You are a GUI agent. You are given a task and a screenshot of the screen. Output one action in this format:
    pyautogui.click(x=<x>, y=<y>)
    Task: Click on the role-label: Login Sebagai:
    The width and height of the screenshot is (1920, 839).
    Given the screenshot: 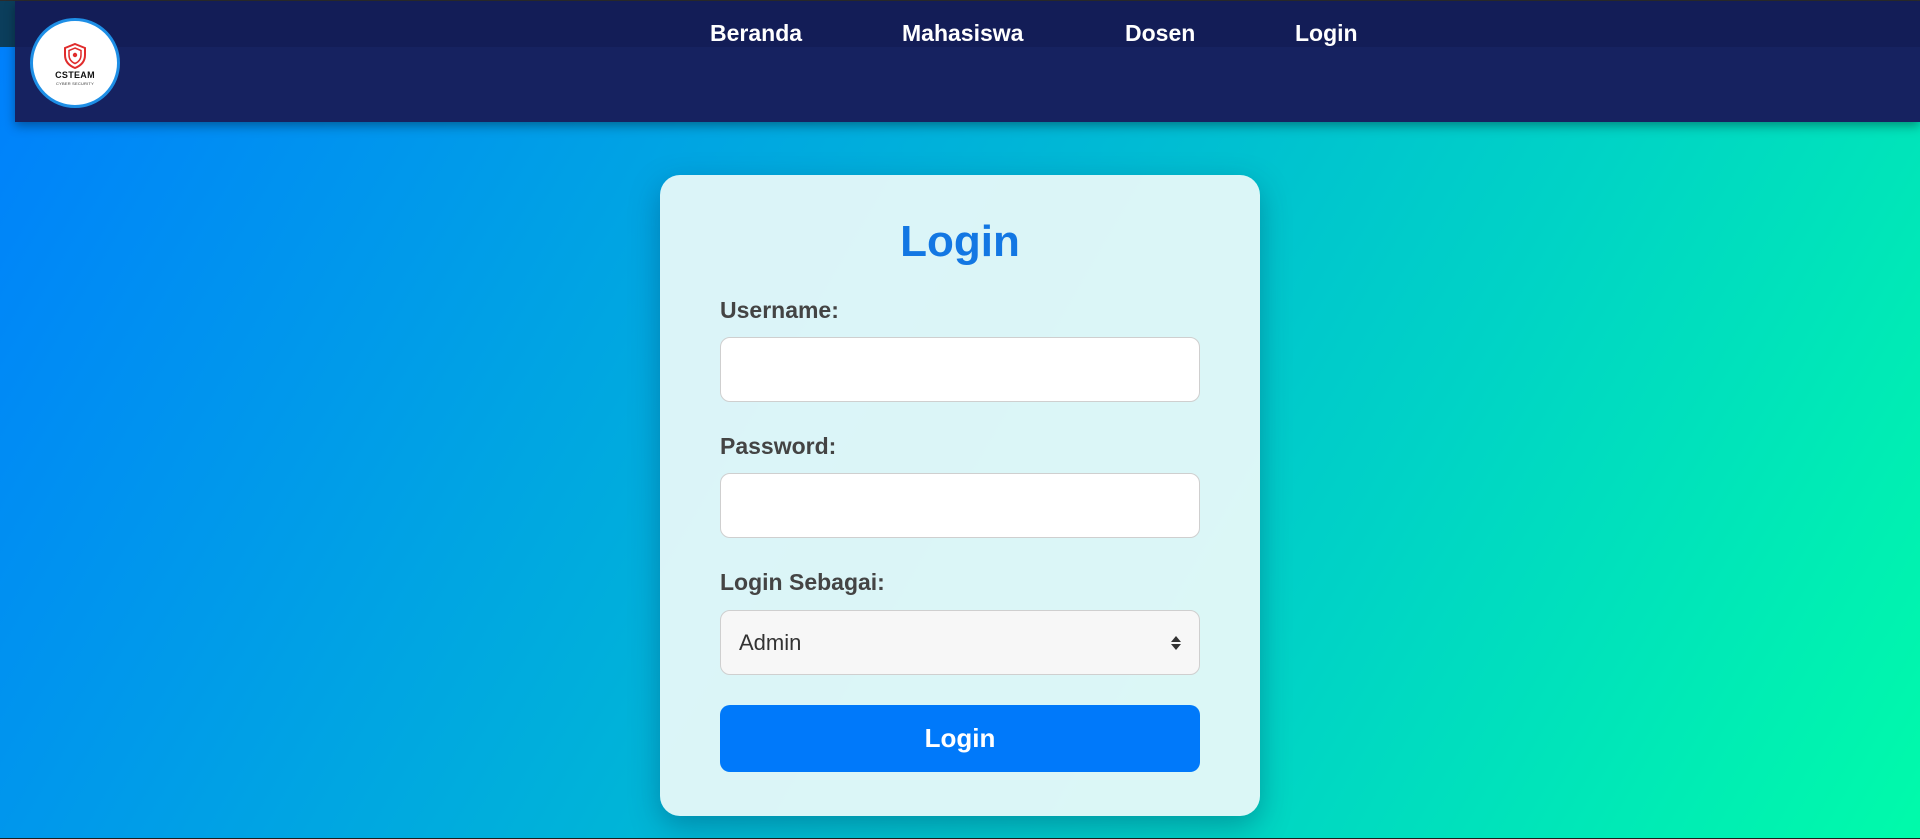 What is the action you would take?
    pyautogui.click(x=802, y=582)
    